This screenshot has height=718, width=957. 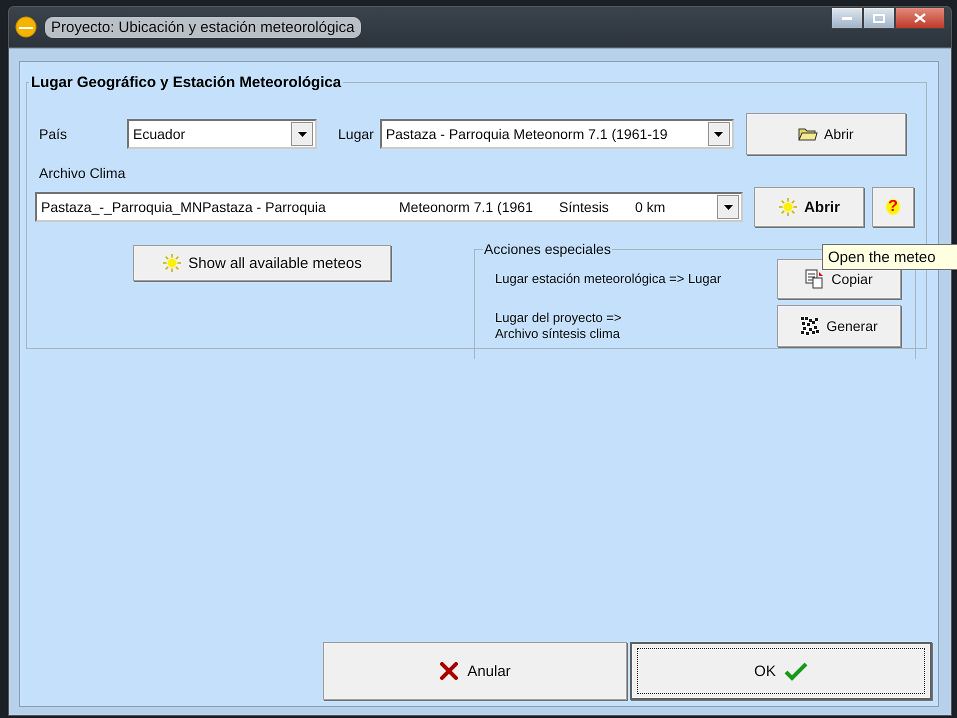 I want to click on close-icon, so click(x=920, y=18).